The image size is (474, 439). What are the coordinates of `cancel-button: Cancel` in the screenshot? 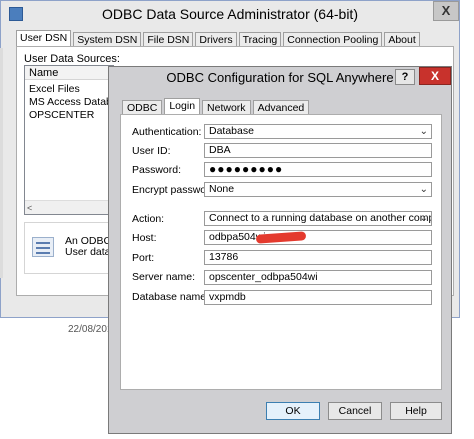 It's located at (355, 411).